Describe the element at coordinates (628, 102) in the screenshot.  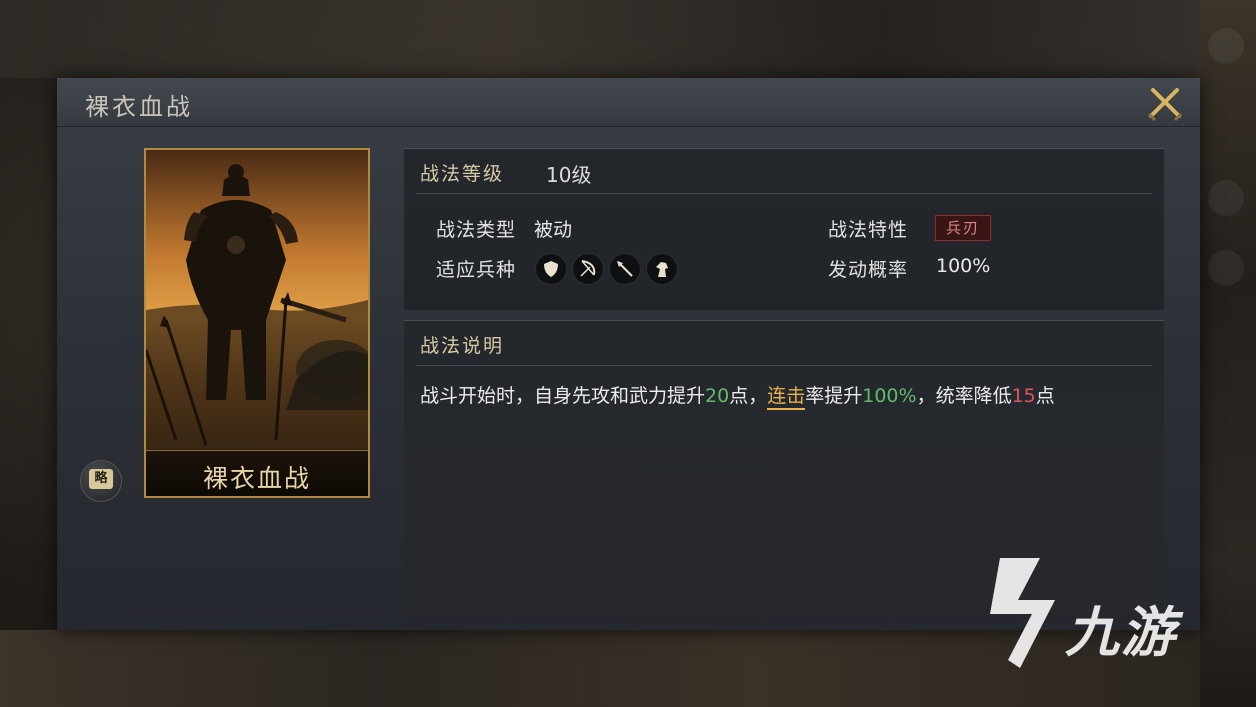
I see `dialog-header: 裸衣血战` at that location.